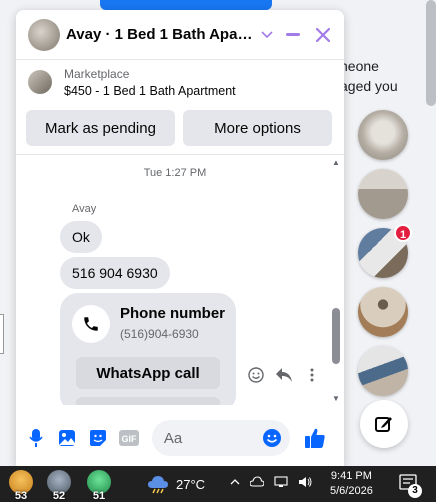 Image resolution: width=436 pixels, height=502 pixels. Describe the element at coordinates (67, 438) in the screenshot. I see `image-icon` at that location.